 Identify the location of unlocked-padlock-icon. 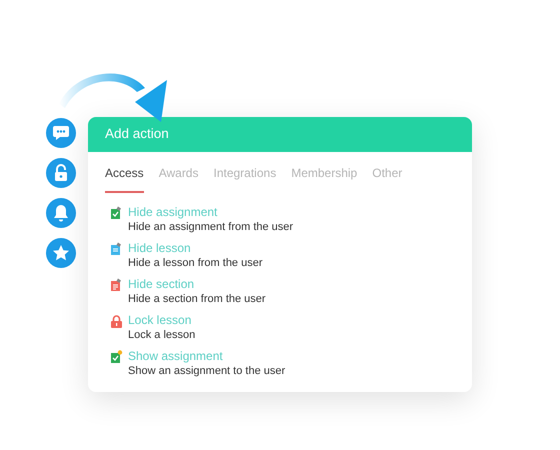
(61, 173).